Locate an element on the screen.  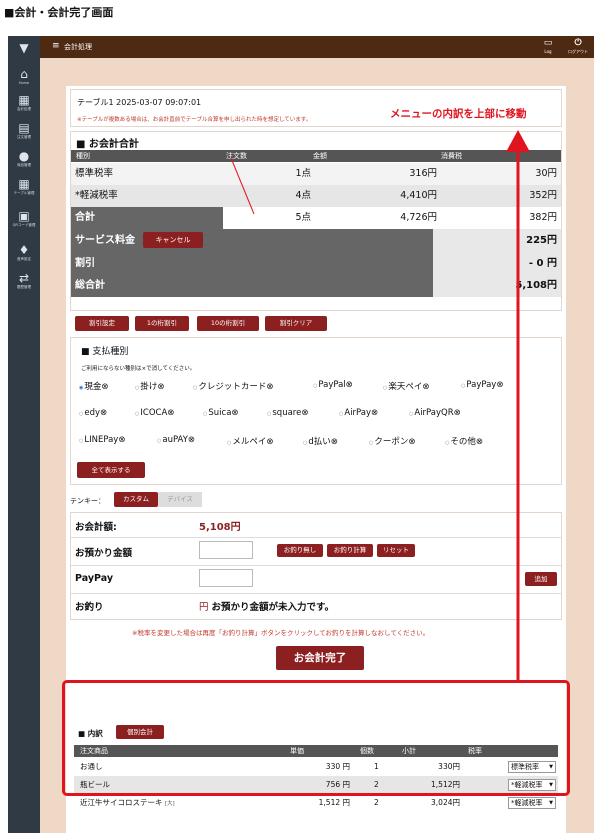
table-datetime: テーブル1 2025-03-07 09:07:01 is located at coordinates (139, 102).